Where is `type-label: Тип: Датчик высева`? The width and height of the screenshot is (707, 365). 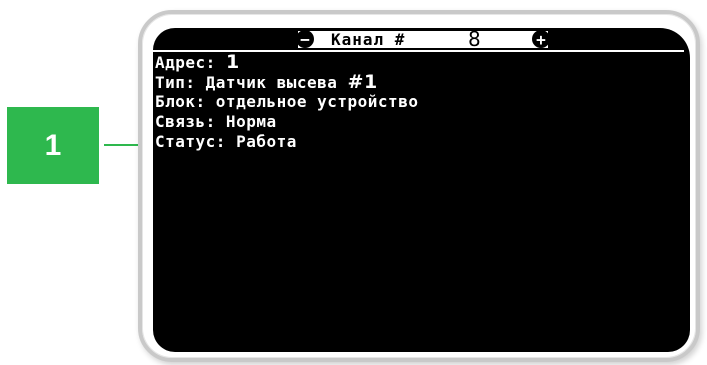 type-label: Тип: Датчик высева is located at coordinates (251, 82).